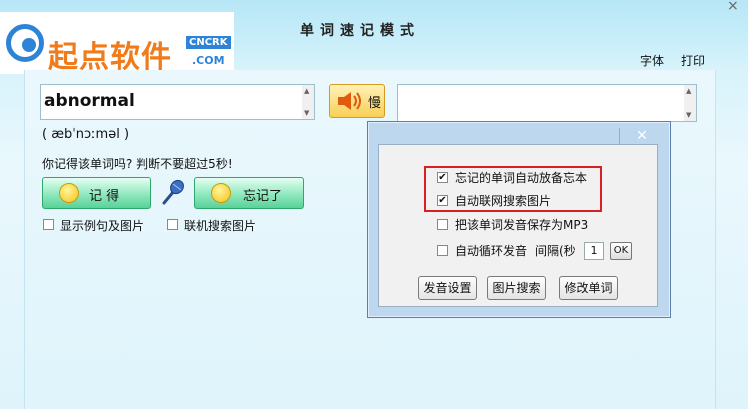 The width and height of the screenshot is (748, 409). What do you see at coordinates (308, 102) in the screenshot?
I see `word-scrollbar: ▲ ▼` at bounding box center [308, 102].